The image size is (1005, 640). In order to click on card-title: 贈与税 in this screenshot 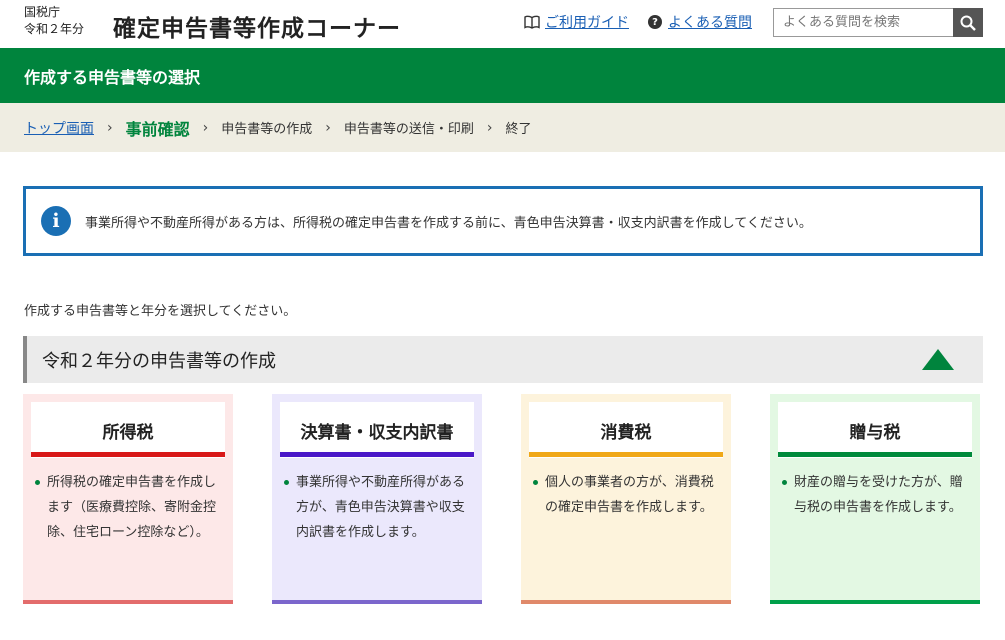, I will do `click(875, 430)`.